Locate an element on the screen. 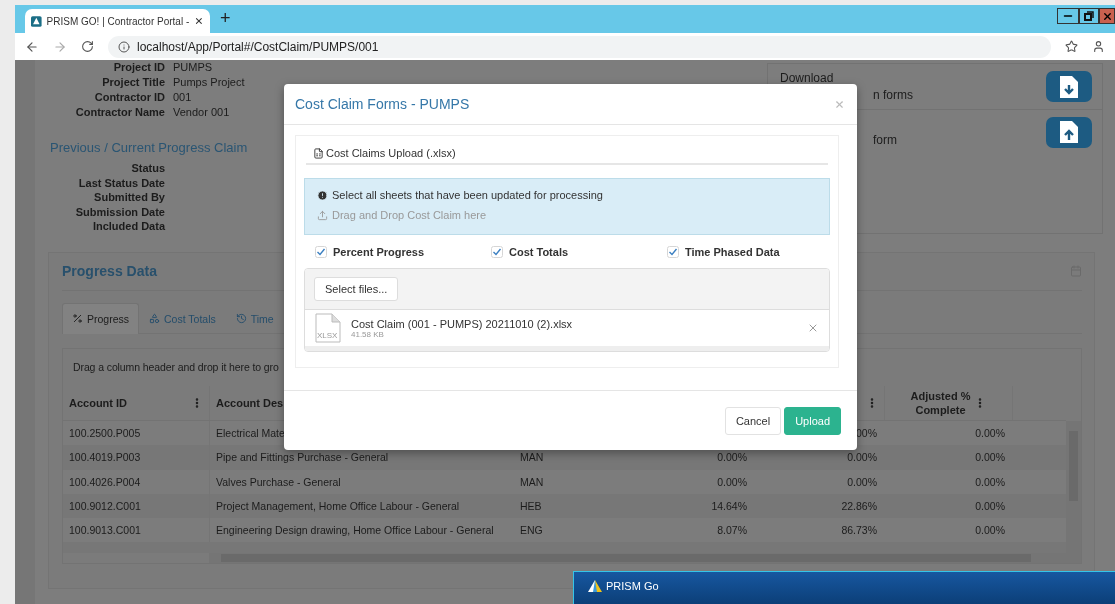 The image size is (1115, 604). field-value: Vendor 001 is located at coordinates (202, 112).